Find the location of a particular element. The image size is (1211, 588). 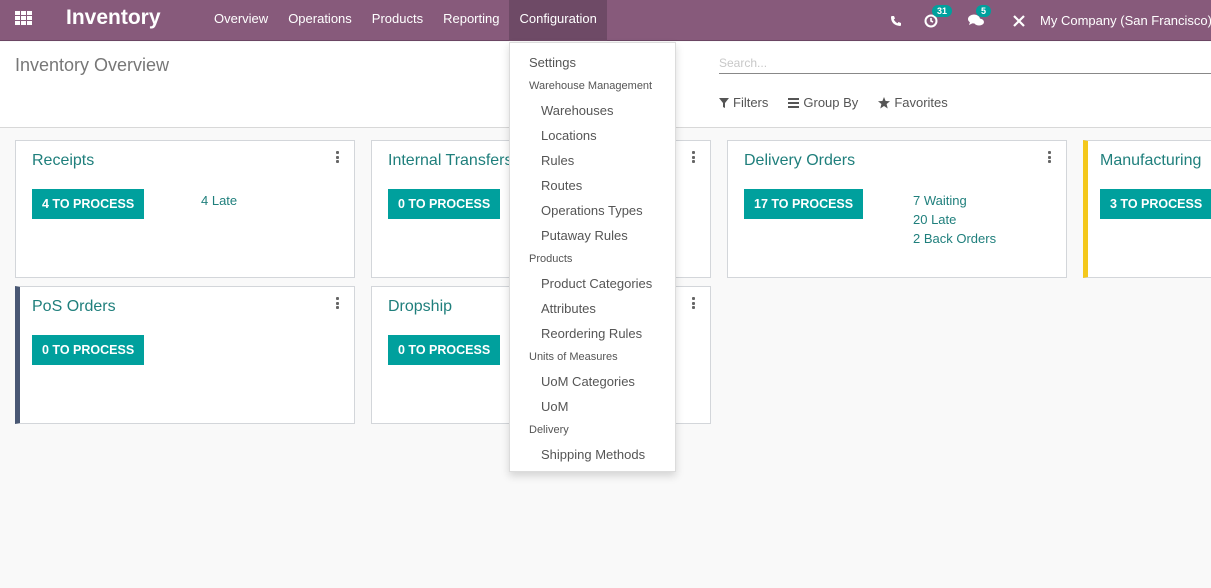

card-stats: 7 Waiting 20 Late 2 Back Orders is located at coordinates (954, 219).